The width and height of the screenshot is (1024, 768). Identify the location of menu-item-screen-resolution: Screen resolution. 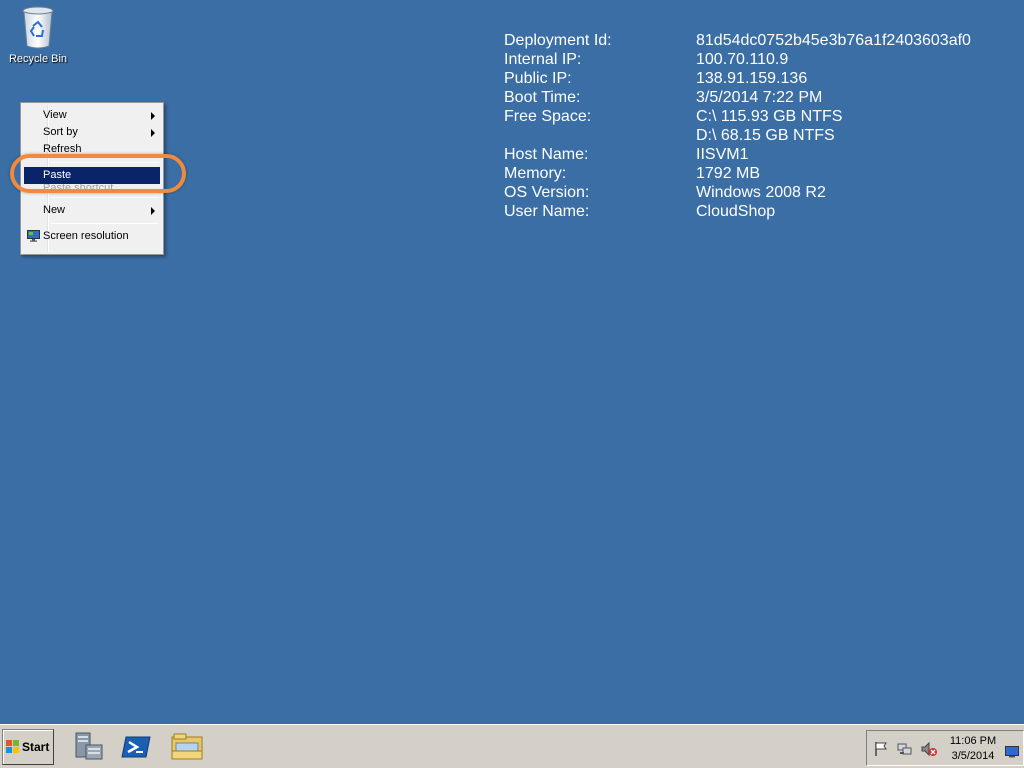
(92, 236).